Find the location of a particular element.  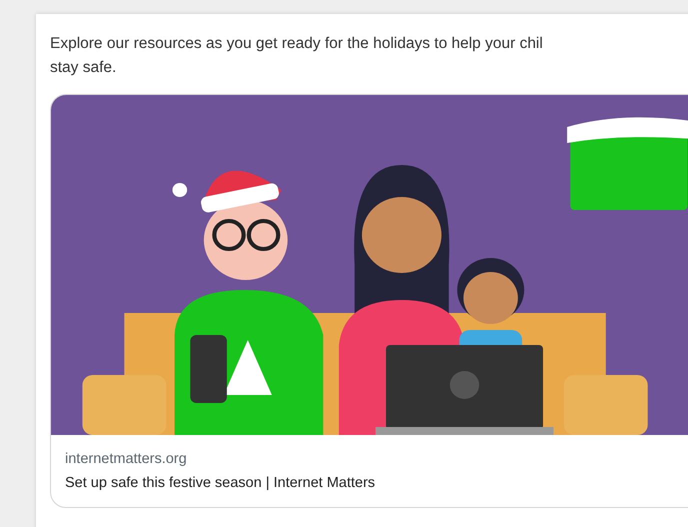

link-domain: internetmatters.org is located at coordinates (126, 459).